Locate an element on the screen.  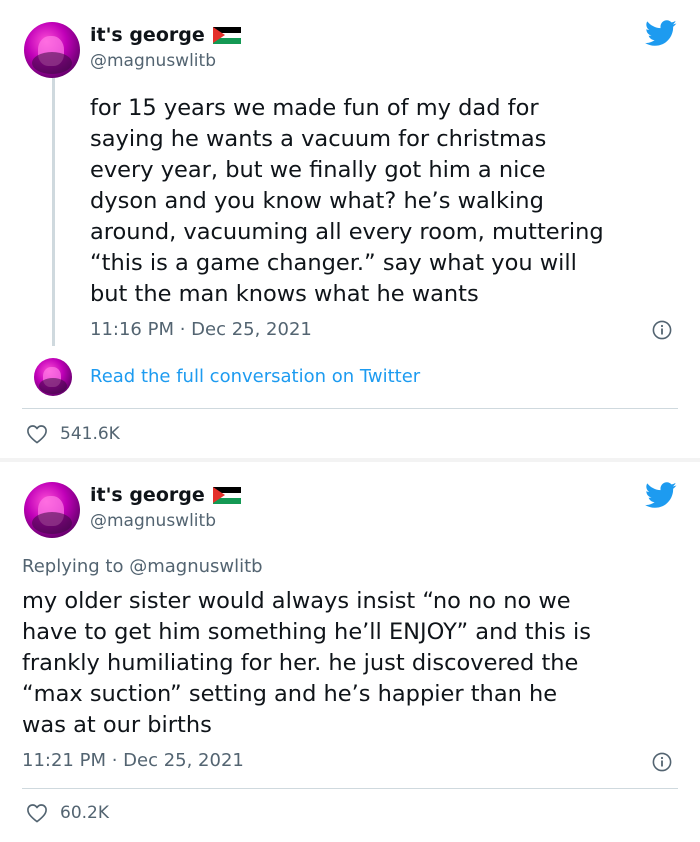
tweet-timestamp: 11:16 PM · Dec 25, 2021 is located at coordinates (201, 329).